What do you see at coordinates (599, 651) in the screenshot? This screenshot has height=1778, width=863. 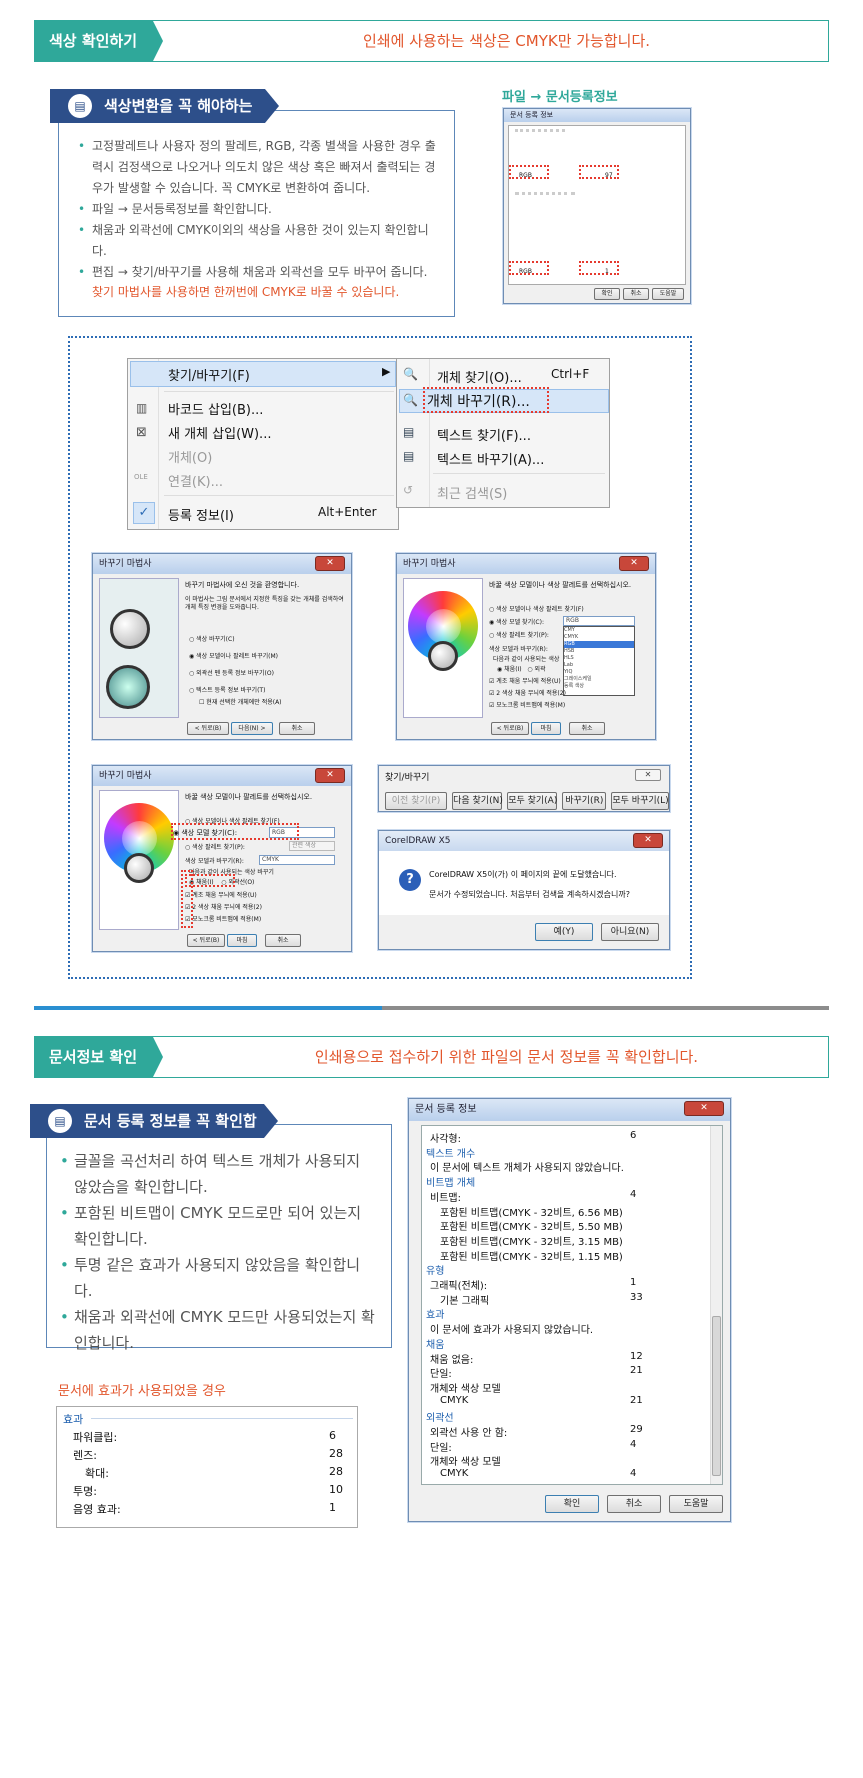 I see `dropdown-option: HSB` at bounding box center [599, 651].